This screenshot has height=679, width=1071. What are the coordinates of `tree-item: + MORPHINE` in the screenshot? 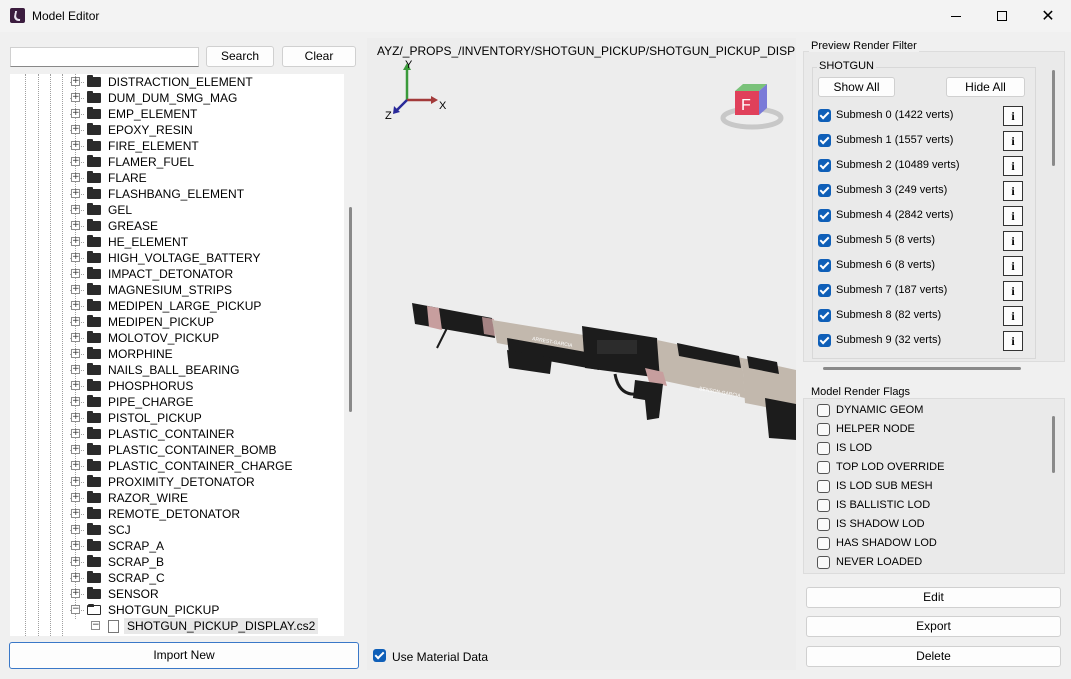 It's located at (177, 354).